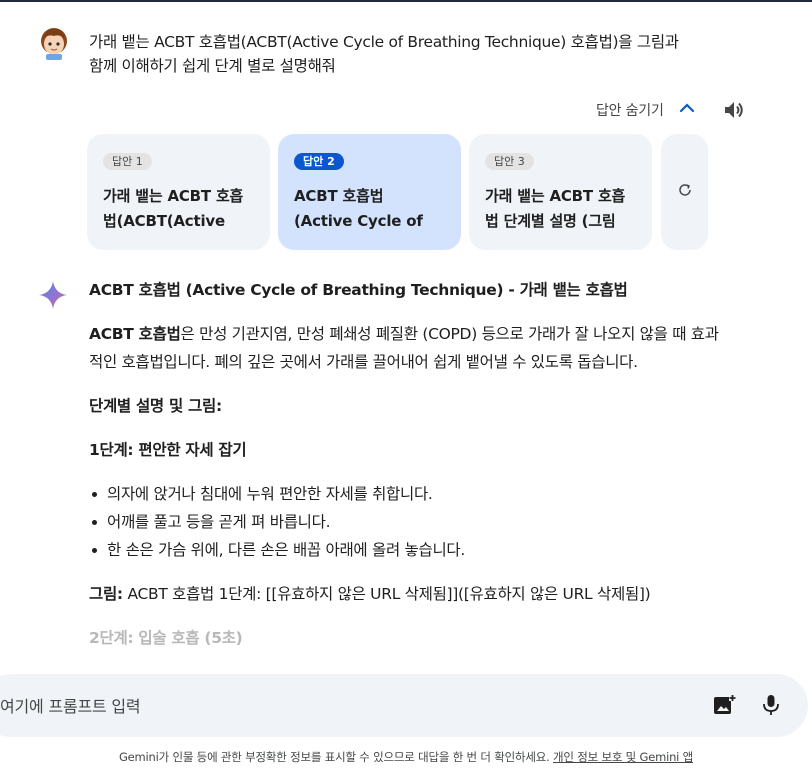 This screenshot has height=768, width=812. I want to click on draft-card-2: 답안 2 ACBT 호흡법 (Active Cycle of, so click(369, 192).